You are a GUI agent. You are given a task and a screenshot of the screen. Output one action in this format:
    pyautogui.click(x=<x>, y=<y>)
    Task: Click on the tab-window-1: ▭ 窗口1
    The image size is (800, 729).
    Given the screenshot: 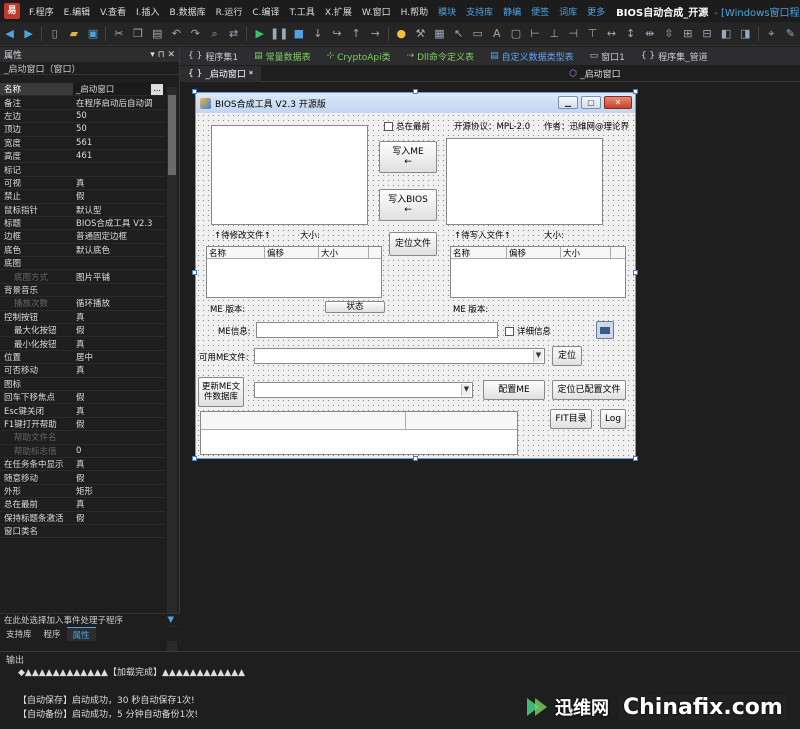 What is the action you would take?
    pyautogui.click(x=607, y=56)
    